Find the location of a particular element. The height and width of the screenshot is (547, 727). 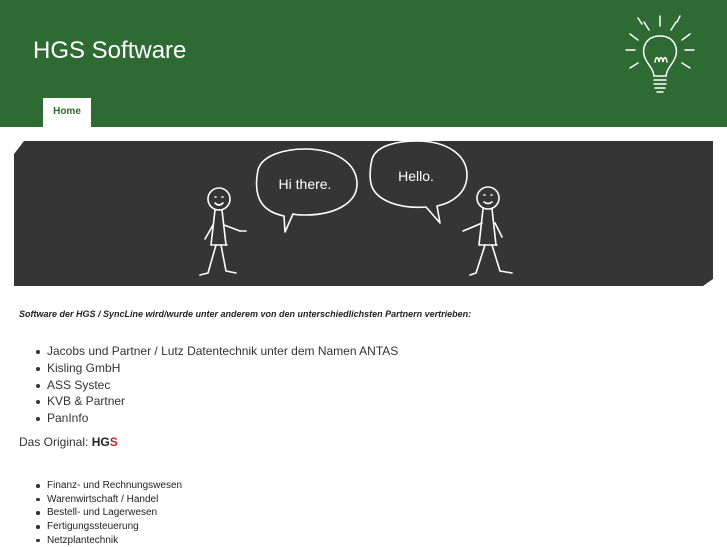

original-brand-hg: HG is located at coordinates (100, 442).